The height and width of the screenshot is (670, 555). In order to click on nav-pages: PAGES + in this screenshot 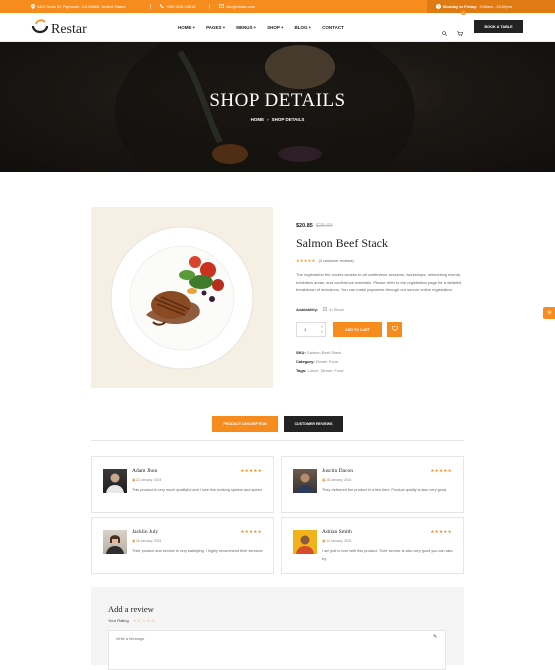, I will do `click(215, 27)`.